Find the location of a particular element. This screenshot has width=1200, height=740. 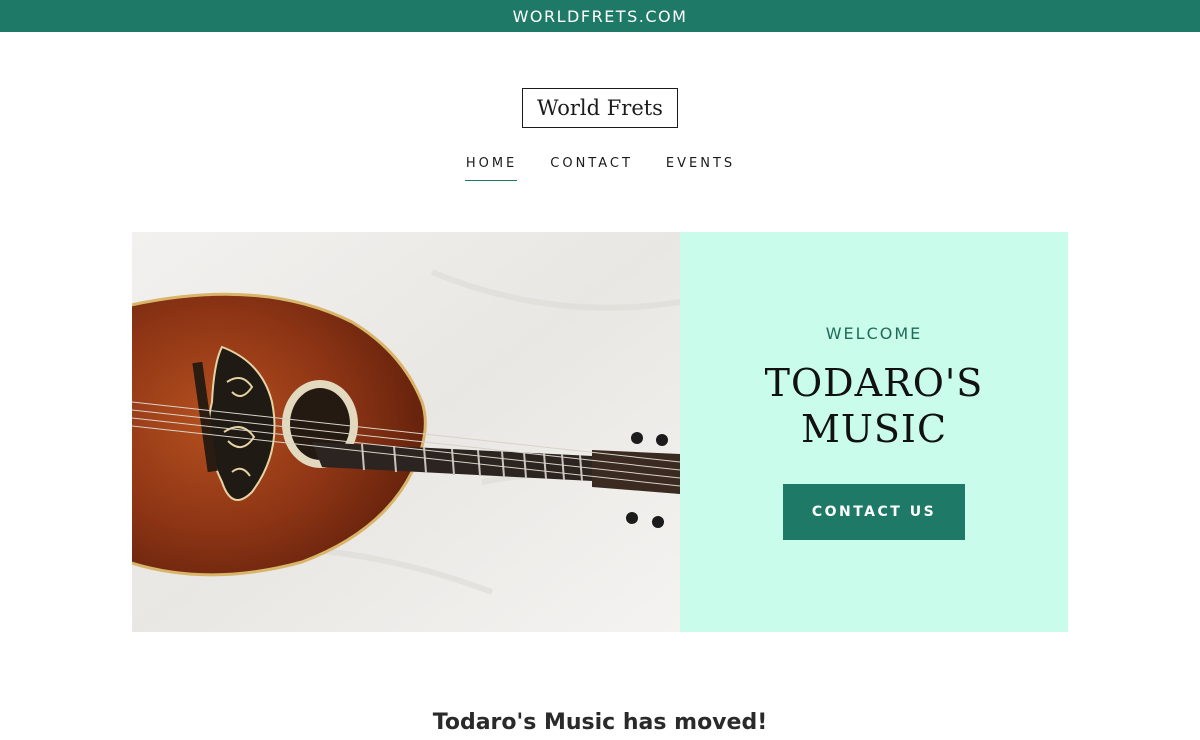

nav-item-contact: CONTACT is located at coordinates (591, 167).